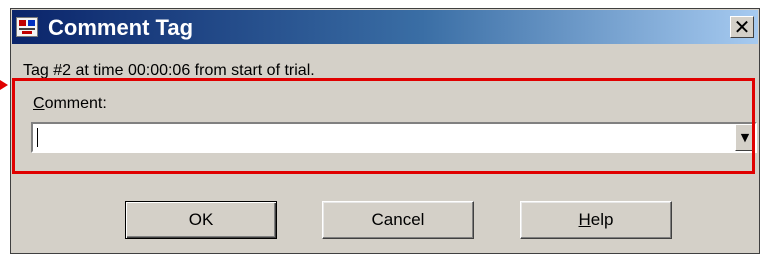 The width and height of the screenshot is (765, 260). I want to click on close-button: ✕, so click(742, 27).